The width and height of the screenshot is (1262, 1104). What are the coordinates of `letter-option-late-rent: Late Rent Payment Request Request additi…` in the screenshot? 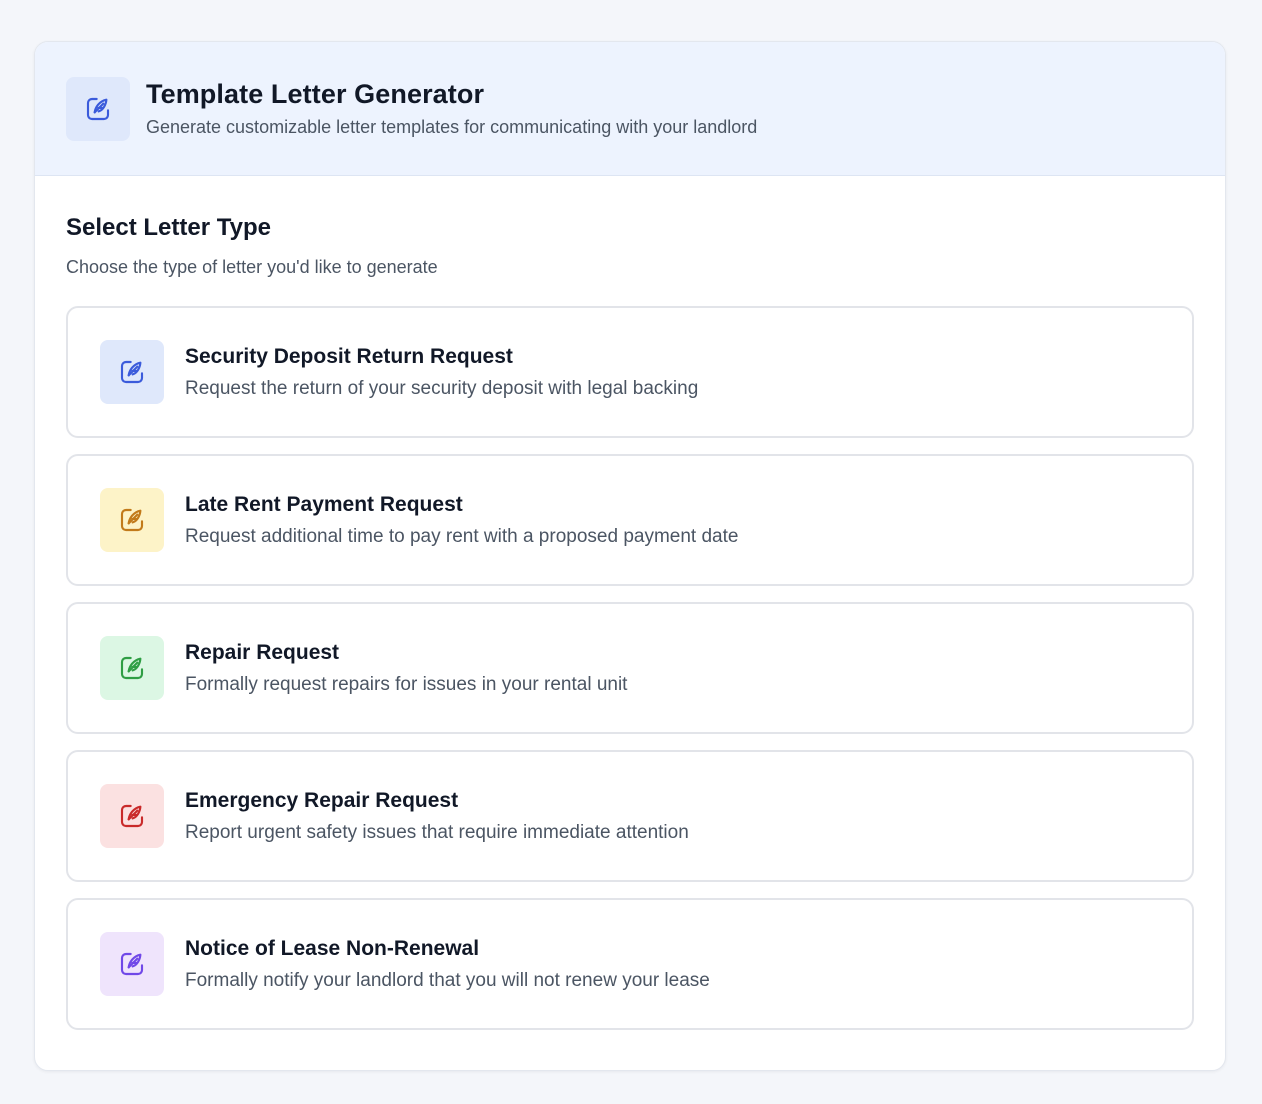 It's located at (630, 520).